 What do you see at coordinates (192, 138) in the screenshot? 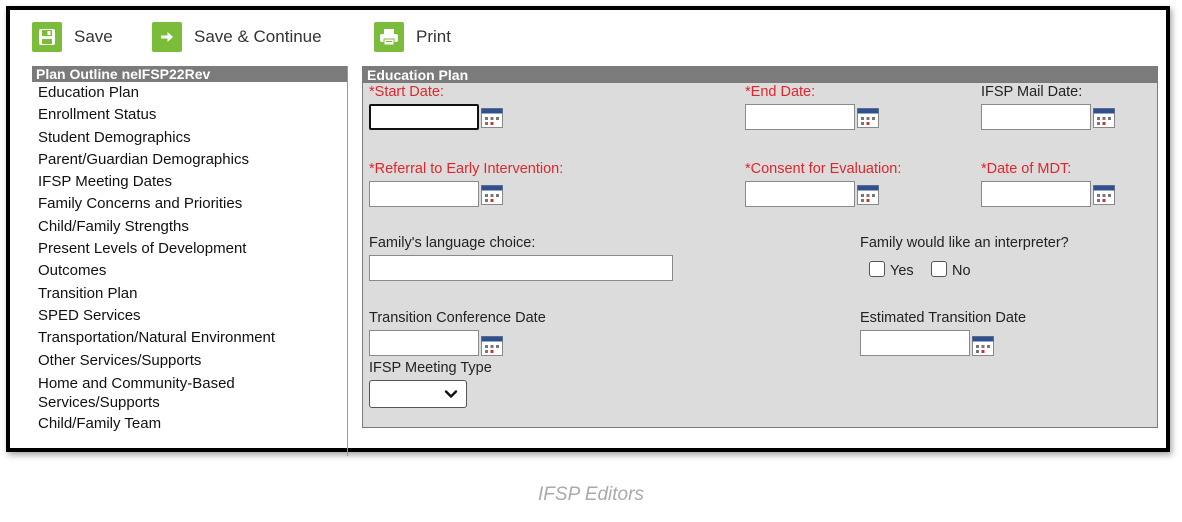
I see `outline-item-student-demographics: Student Demographics` at bounding box center [192, 138].